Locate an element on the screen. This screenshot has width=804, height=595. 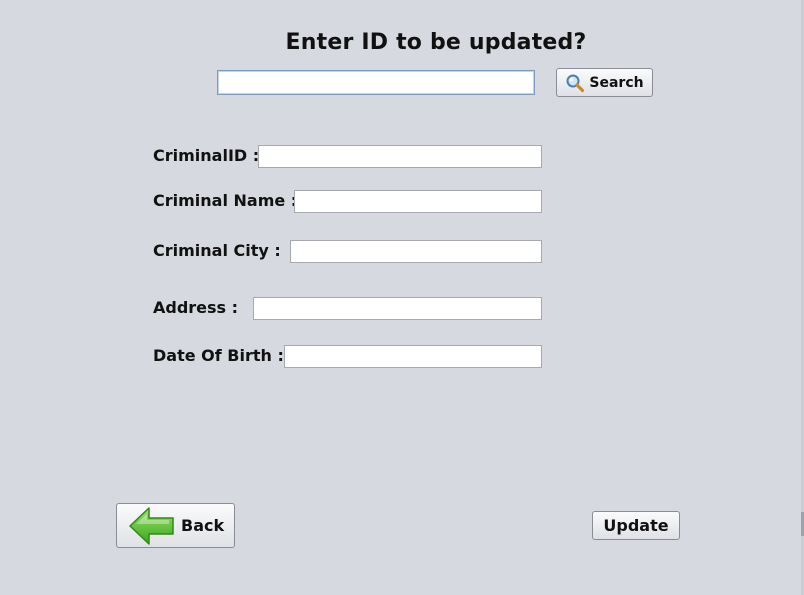
search-button-label: Search is located at coordinates (616, 82).